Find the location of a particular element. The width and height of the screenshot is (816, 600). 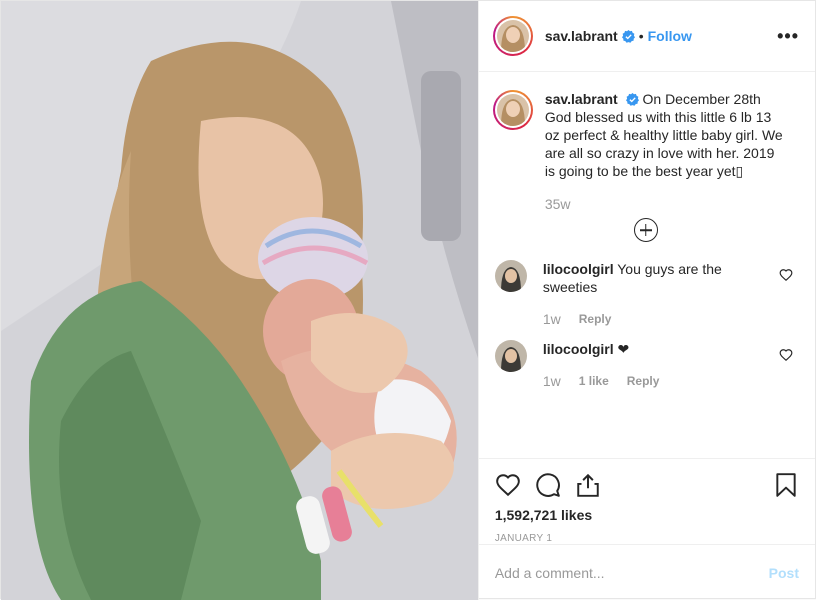

caption-author-avatar is located at coordinates (512, 110).